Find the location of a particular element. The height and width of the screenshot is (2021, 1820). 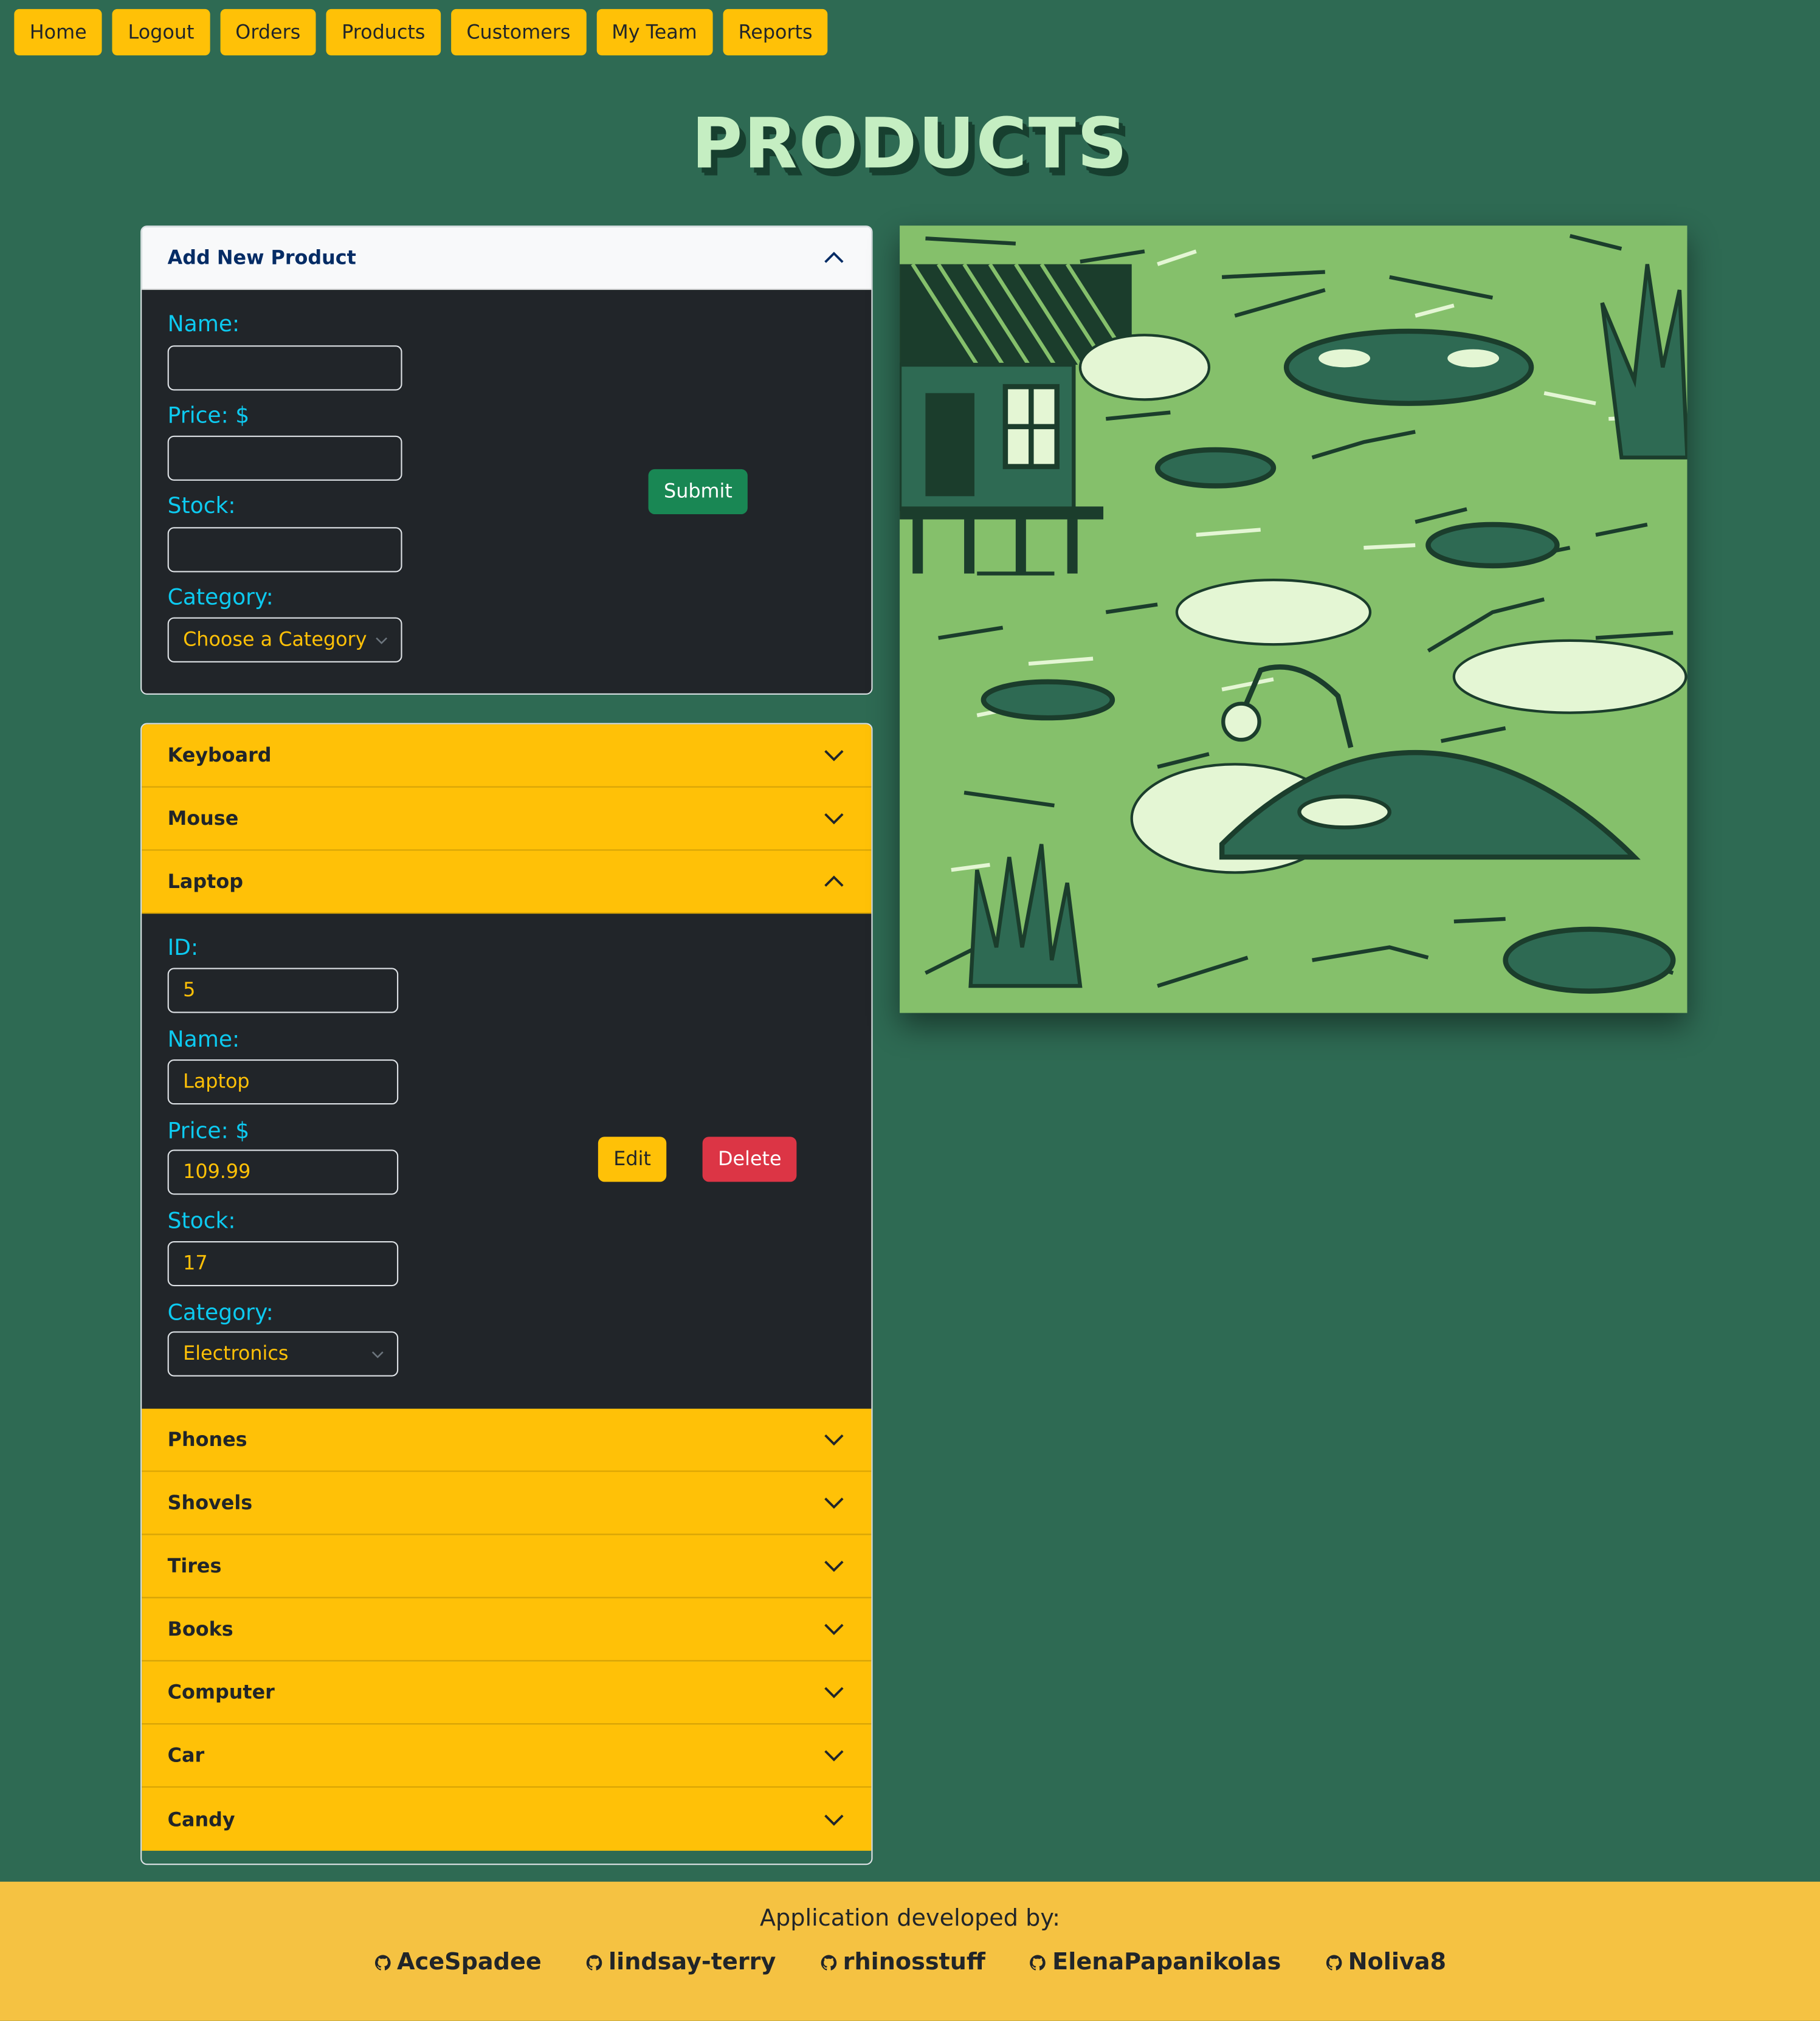

product-name: Computer is located at coordinates (221, 1692).